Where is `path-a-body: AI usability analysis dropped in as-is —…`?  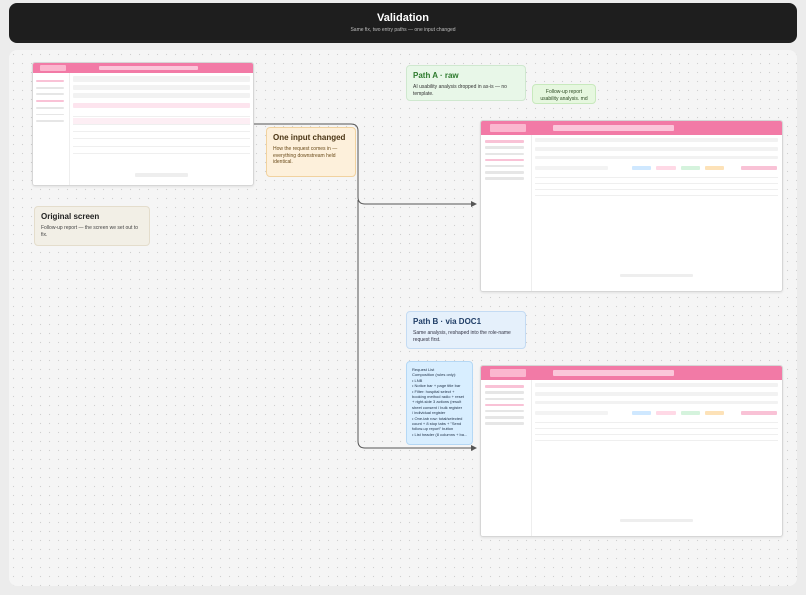 path-a-body: AI usability analysis dropped in as-is —… is located at coordinates (460, 90).